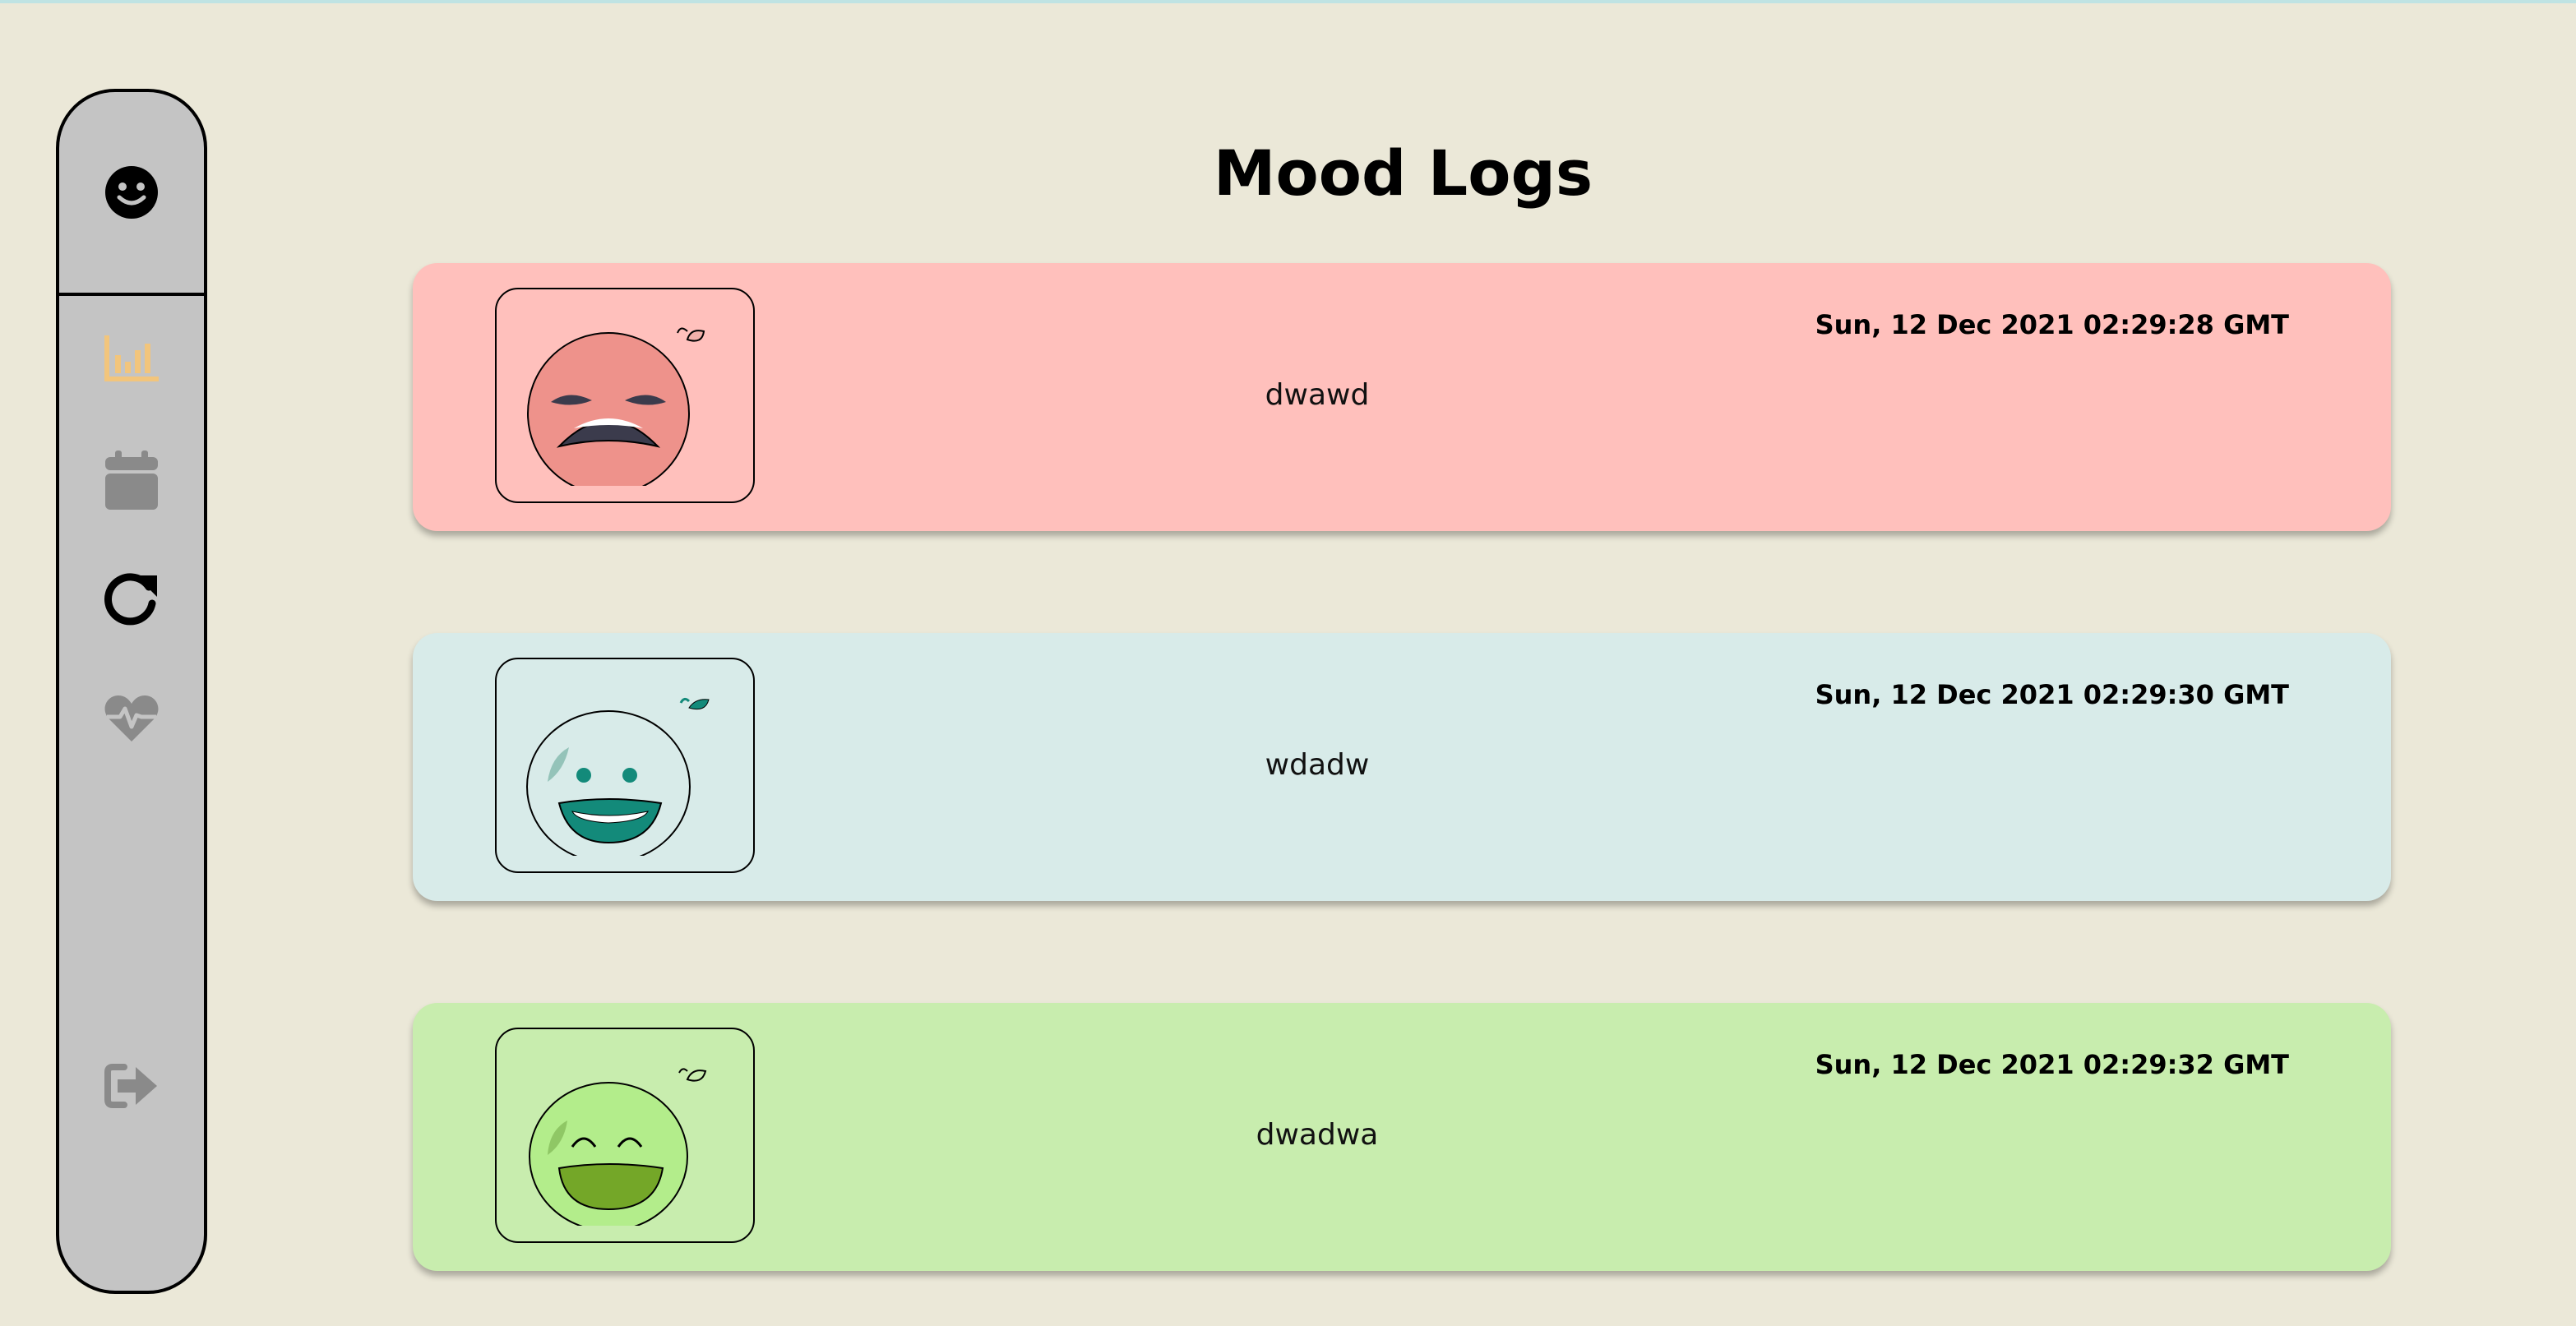 This screenshot has height=1326, width=2576. I want to click on calendar-icon, so click(131, 480).